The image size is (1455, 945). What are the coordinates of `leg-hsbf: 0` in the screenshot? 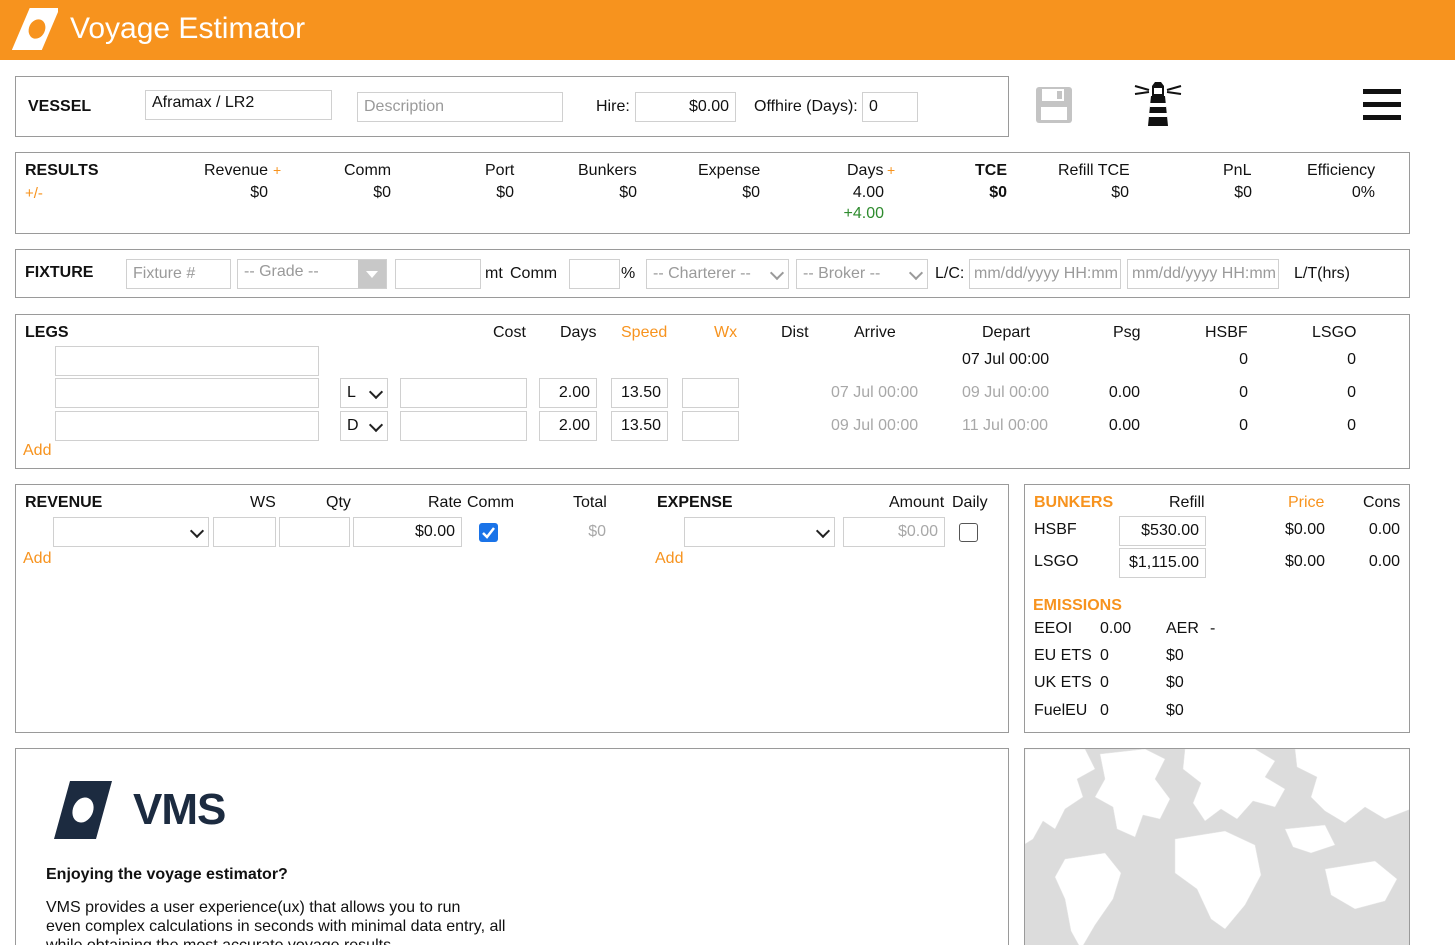 It's located at (1243, 425).